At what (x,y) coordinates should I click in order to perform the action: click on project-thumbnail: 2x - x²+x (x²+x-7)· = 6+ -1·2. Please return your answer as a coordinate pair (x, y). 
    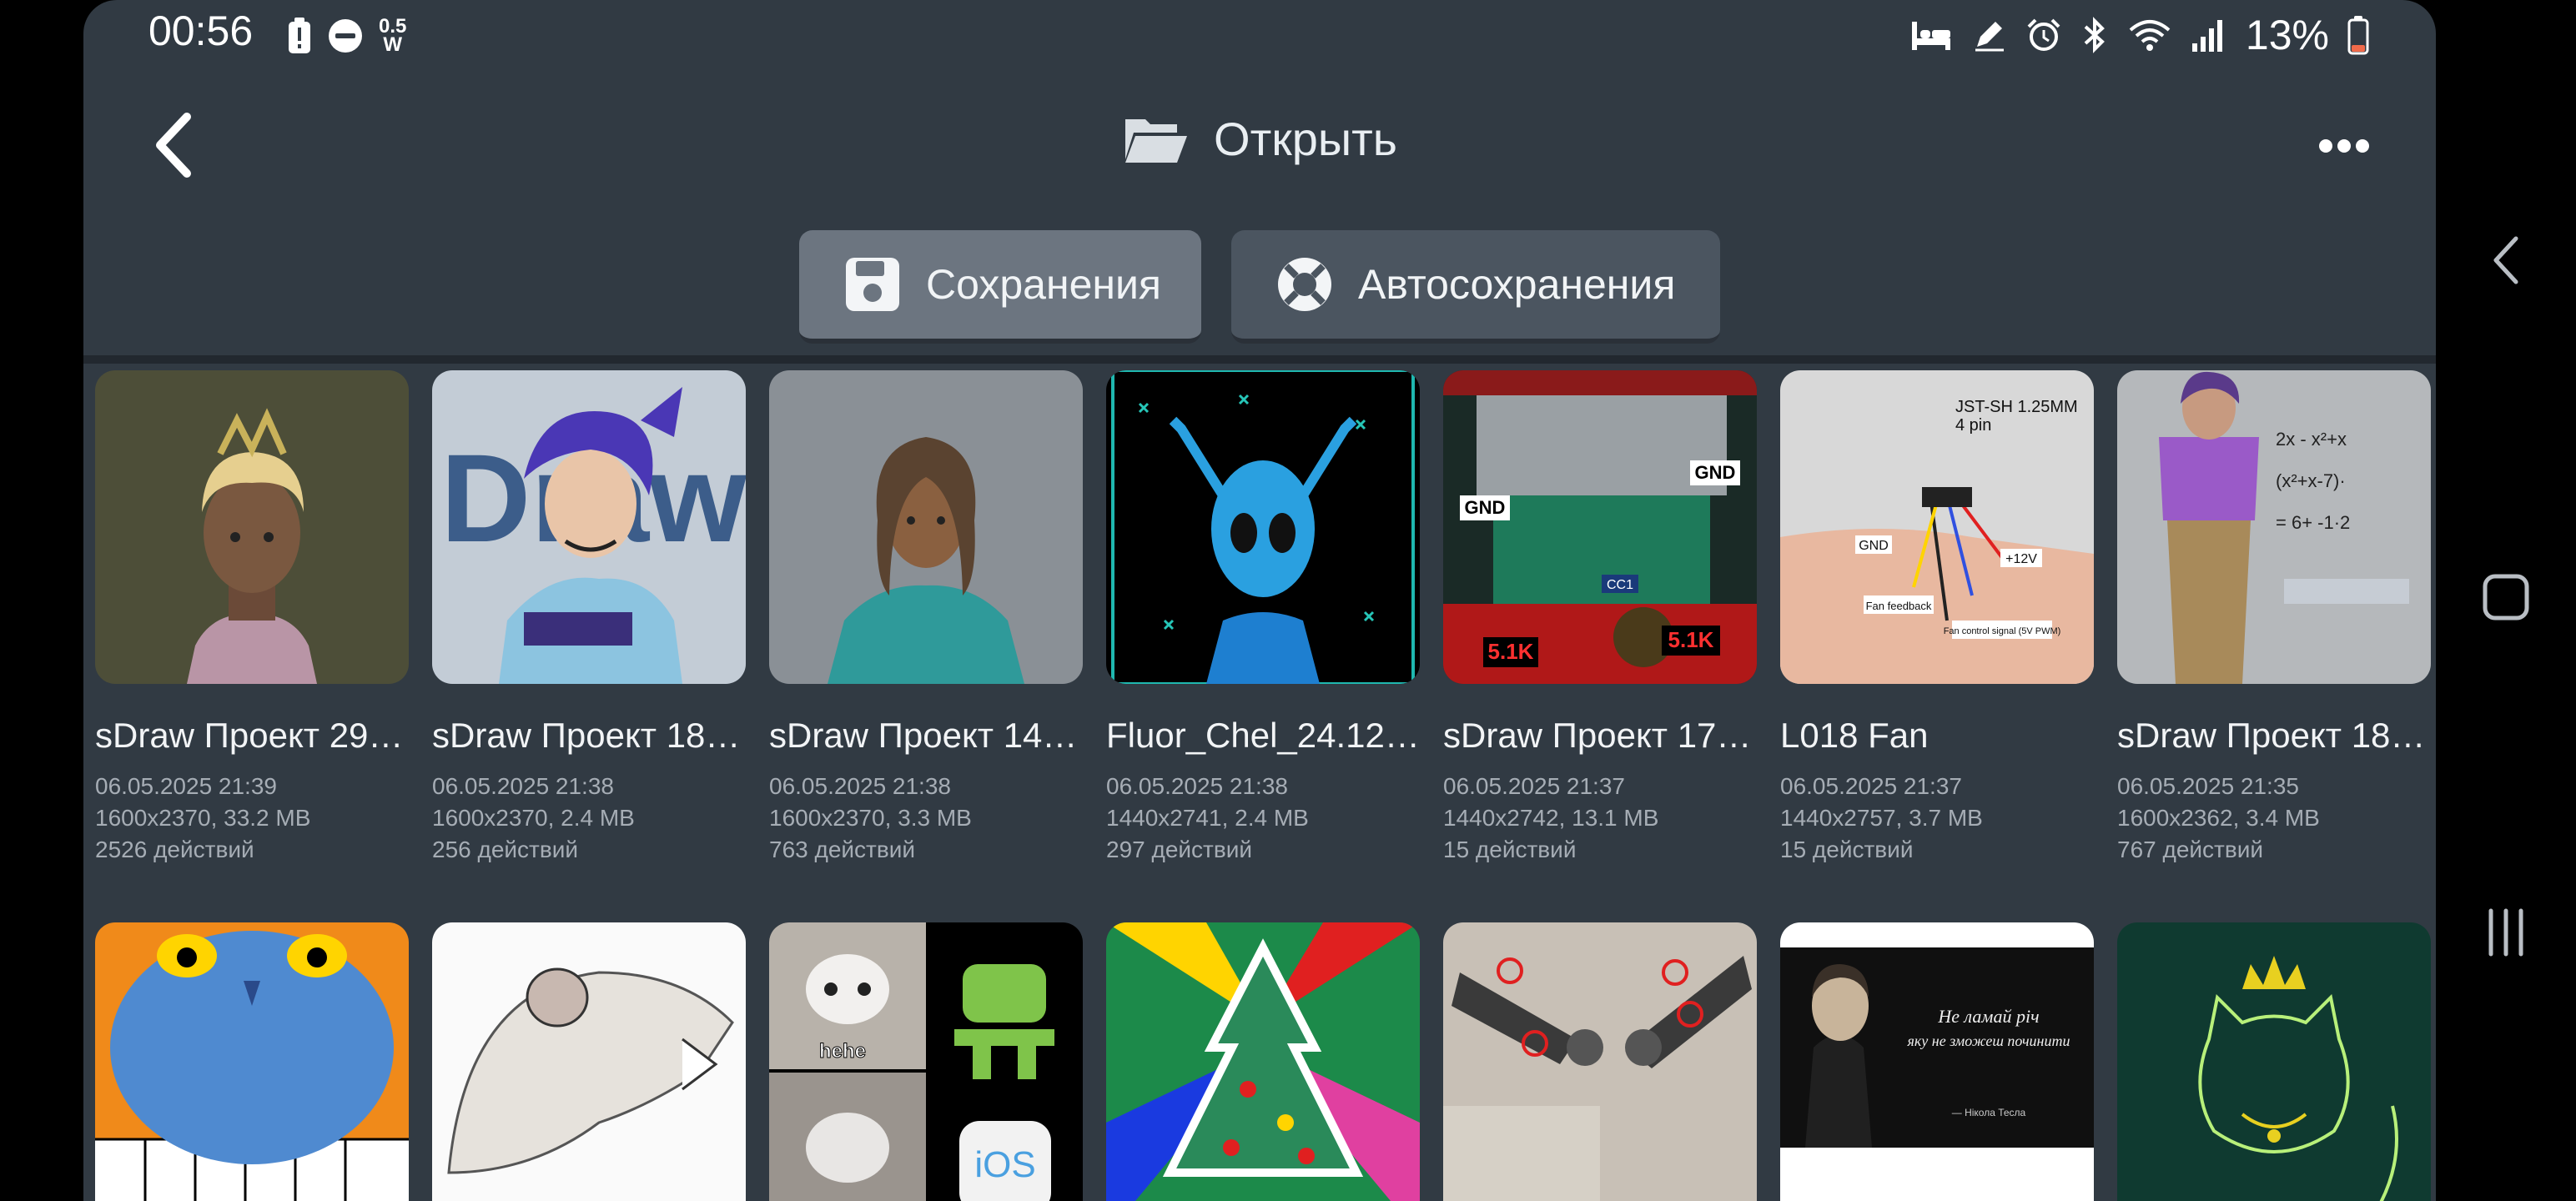
    Looking at the image, I should click on (2274, 527).